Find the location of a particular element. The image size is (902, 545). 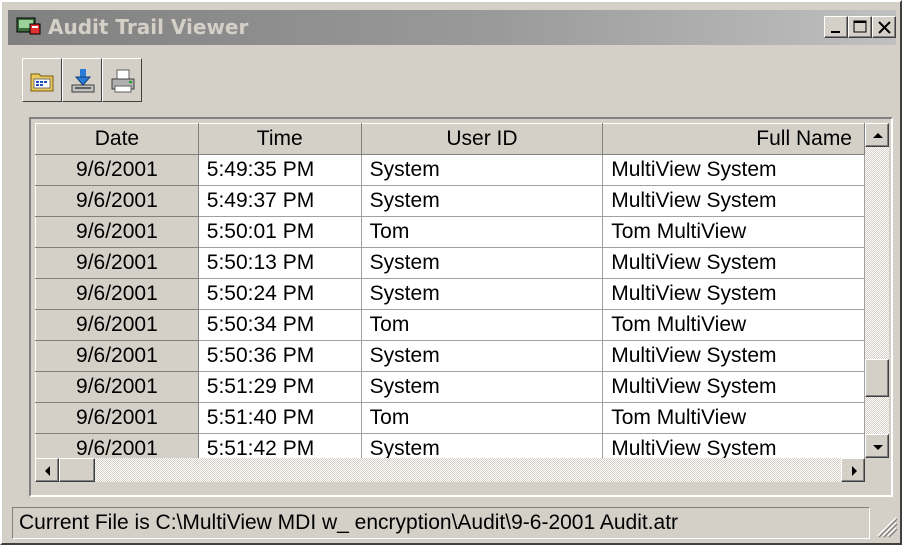

minimize-icon is located at coordinates (835, 32).